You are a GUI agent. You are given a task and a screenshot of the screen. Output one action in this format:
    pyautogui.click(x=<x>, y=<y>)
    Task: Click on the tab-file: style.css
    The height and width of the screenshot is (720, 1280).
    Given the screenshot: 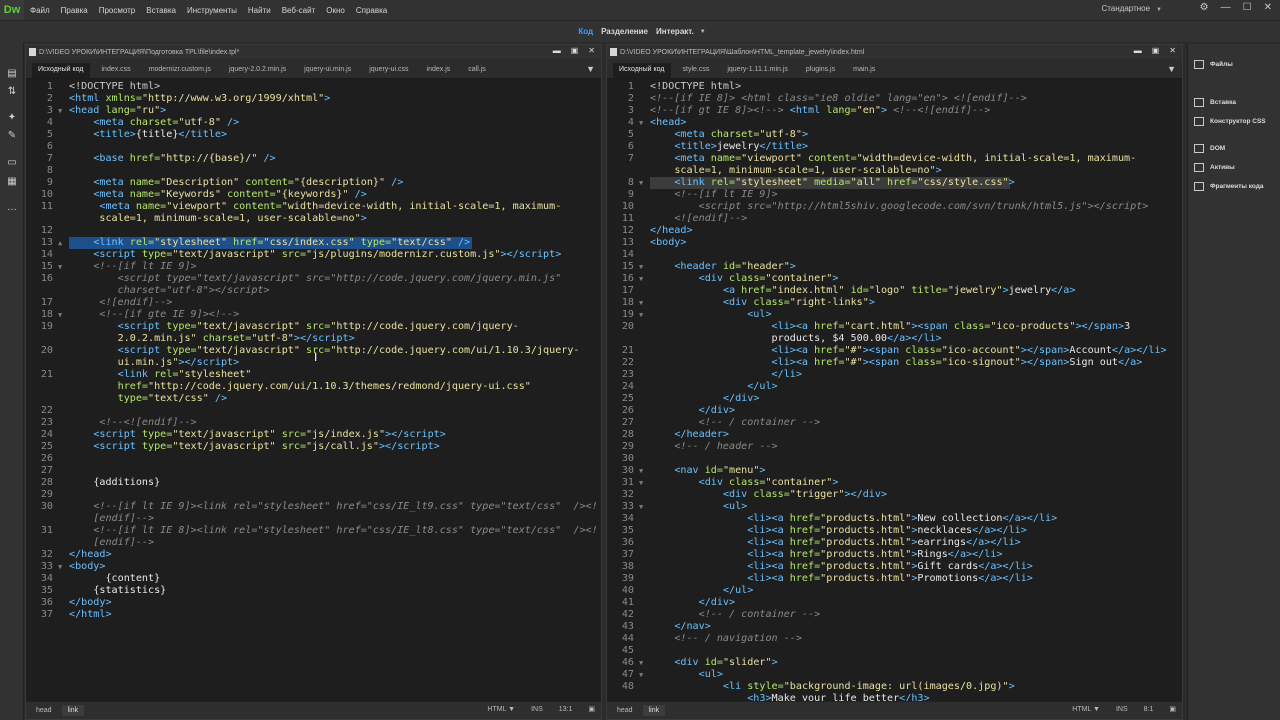 What is the action you would take?
    pyautogui.click(x=696, y=70)
    